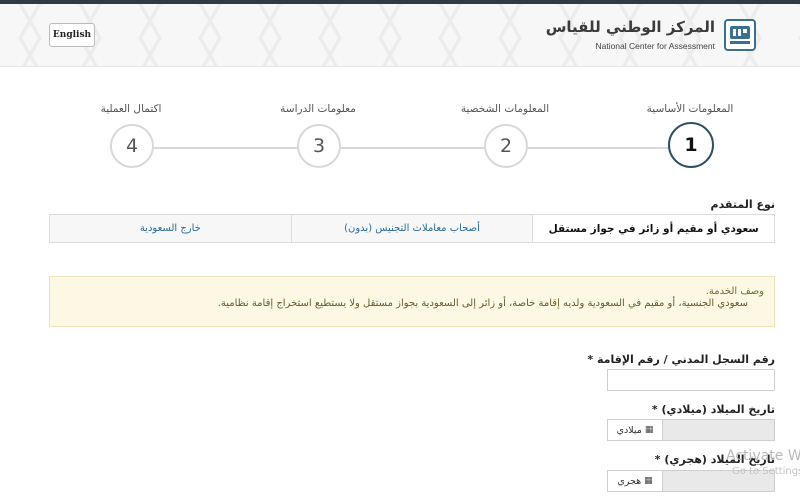  What do you see at coordinates (630, 27) in the screenshot?
I see `logo-title-arabic: المركز الوطني للقياس` at bounding box center [630, 27].